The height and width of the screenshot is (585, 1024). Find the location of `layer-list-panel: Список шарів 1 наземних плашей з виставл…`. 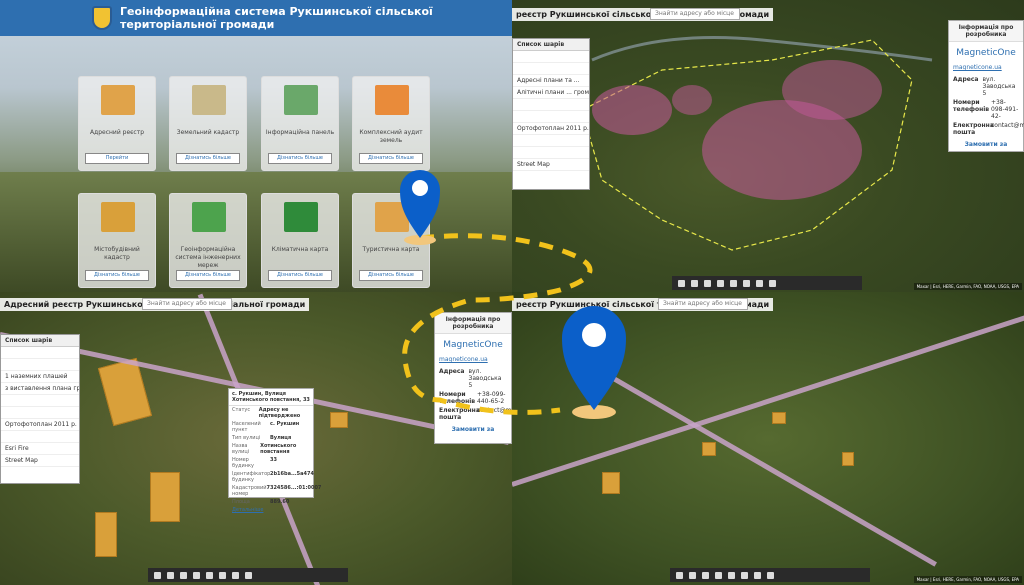

layer-list-panel: Список шарів 1 наземних плашей з виставл… is located at coordinates (40, 409).